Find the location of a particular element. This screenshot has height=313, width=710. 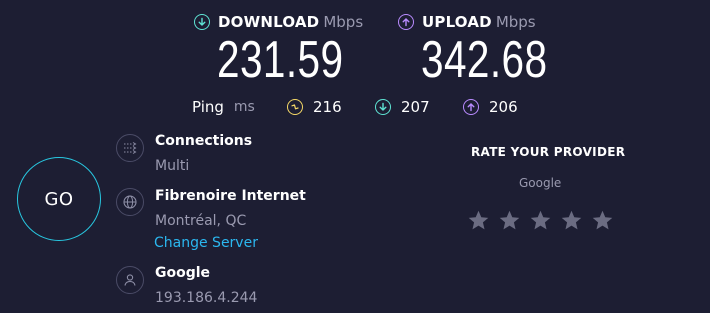

upload-header: UPLOAD Mbps is located at coordinates (467, 22).